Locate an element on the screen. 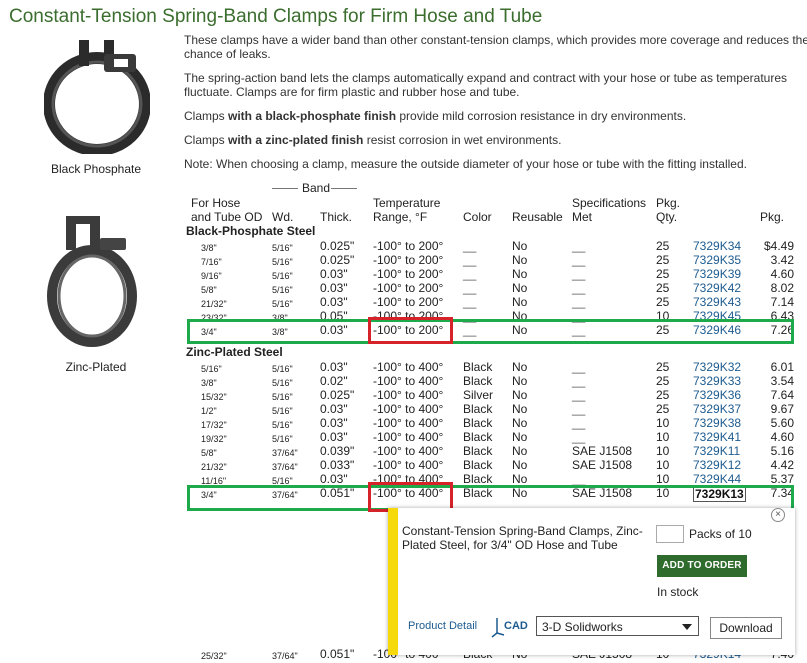 The height and width of the screenshot is (663, 807). cell-part-number: 7329K38 is located at coordinates (717, 423).